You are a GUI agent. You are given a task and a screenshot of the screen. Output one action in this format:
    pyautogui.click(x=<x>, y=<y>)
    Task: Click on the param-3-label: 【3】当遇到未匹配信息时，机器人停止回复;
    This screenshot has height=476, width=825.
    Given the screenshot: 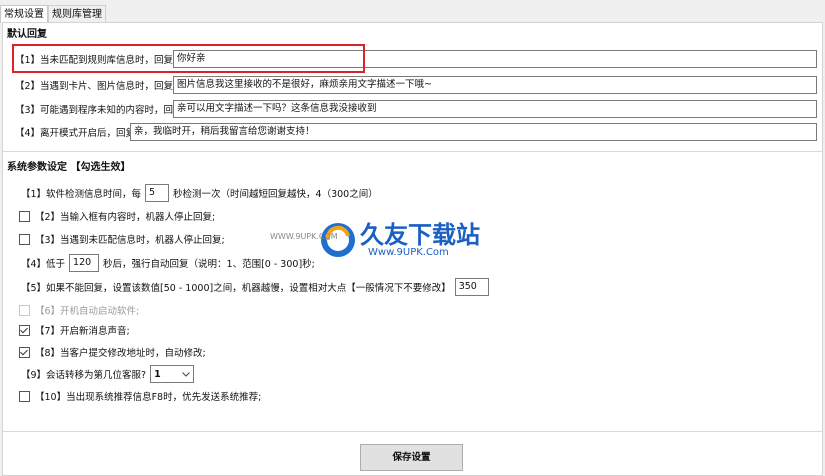 What is the action you would take?
    pyautogui.click(x=130, y=240)
    